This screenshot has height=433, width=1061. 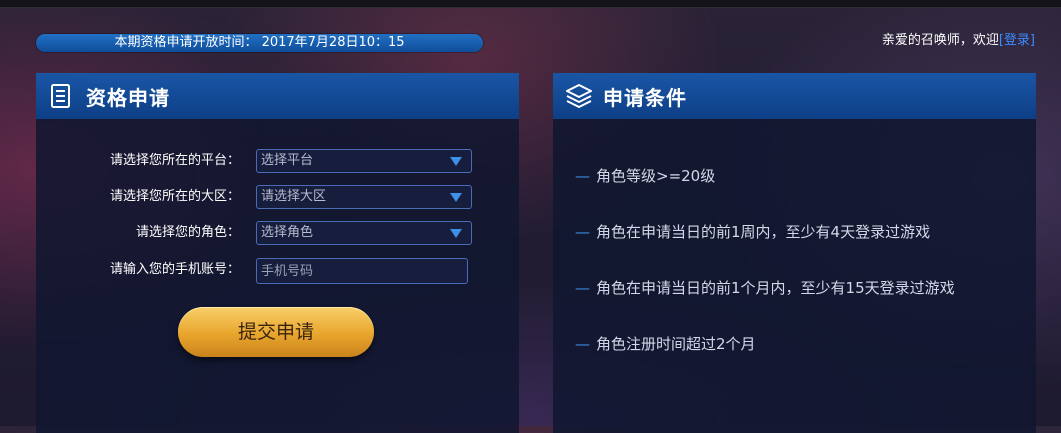 I want to click on role-select-value: 选择角色, so click(x=287, y=232).